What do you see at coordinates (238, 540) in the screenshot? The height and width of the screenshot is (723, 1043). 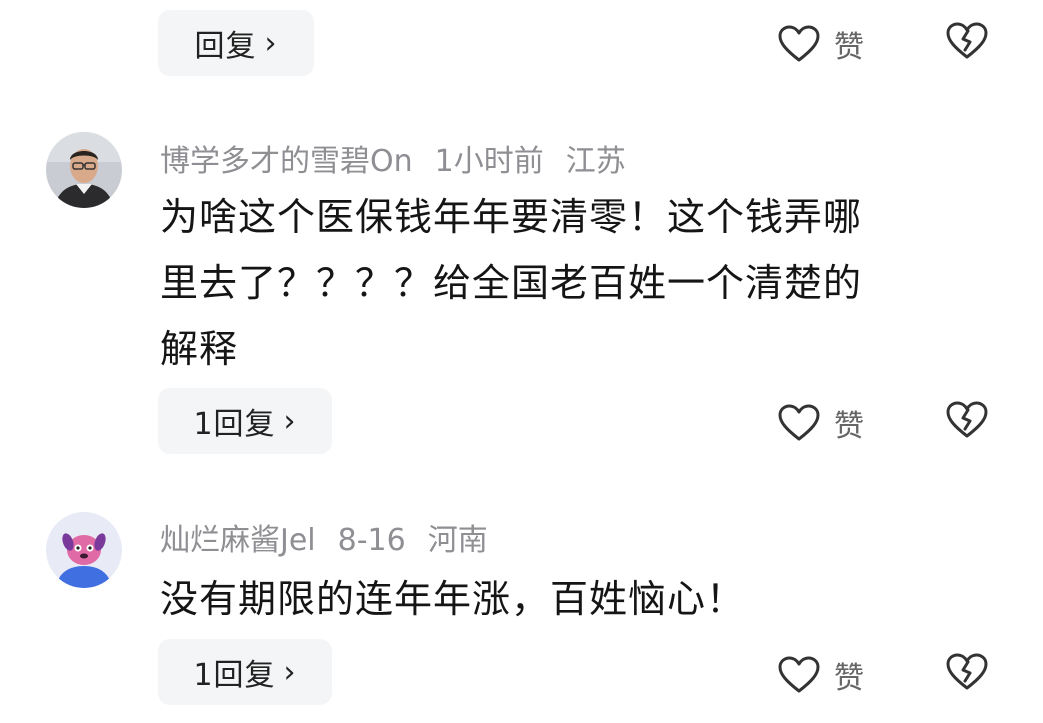 I see `username: 灿烂麻酱Jel` at bounding box center [238, 540].